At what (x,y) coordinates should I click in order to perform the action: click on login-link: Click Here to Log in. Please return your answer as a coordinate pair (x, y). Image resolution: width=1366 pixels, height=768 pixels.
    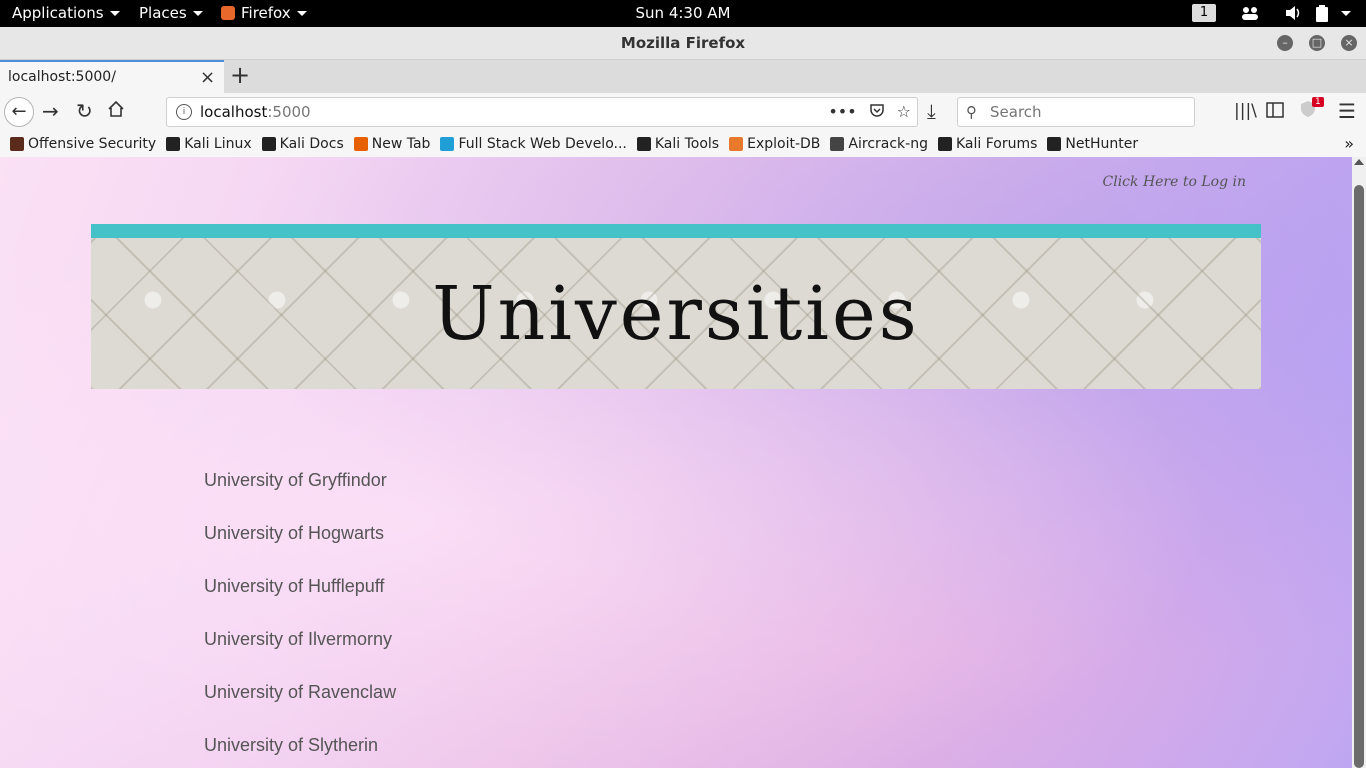
    Looking at the image, I should click on (1175, 182).